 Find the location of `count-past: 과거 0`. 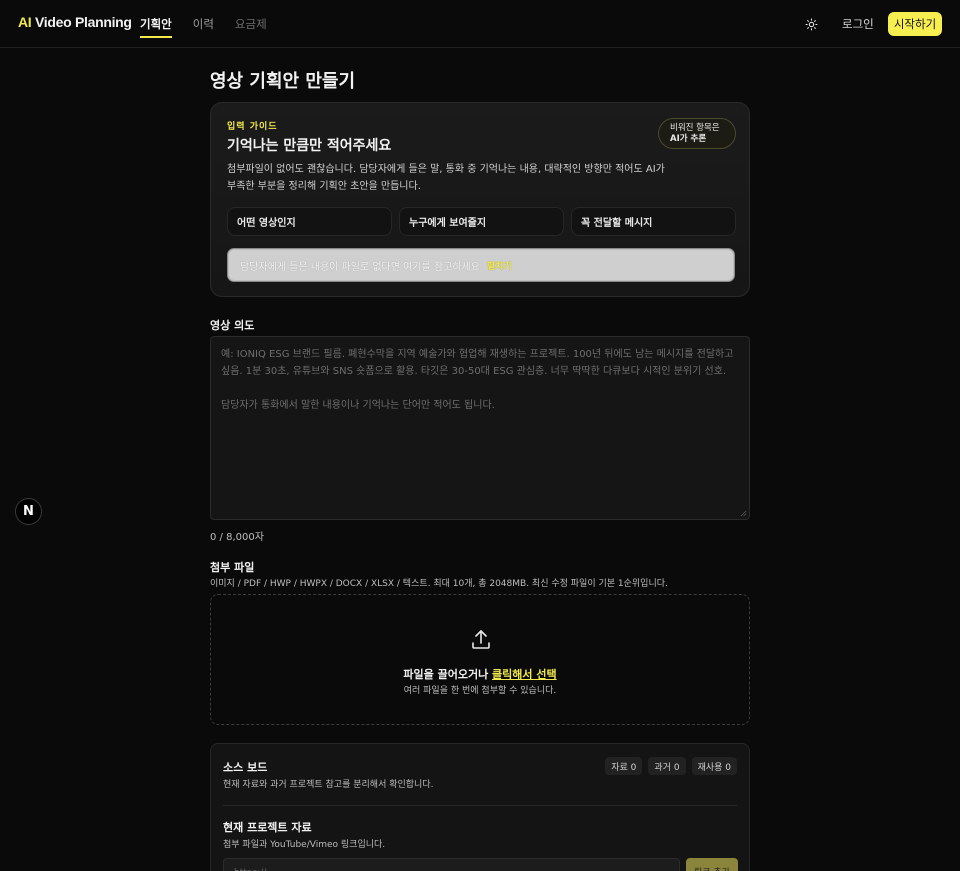

count-past: 과거 0 is located at coordinates (667, 766).